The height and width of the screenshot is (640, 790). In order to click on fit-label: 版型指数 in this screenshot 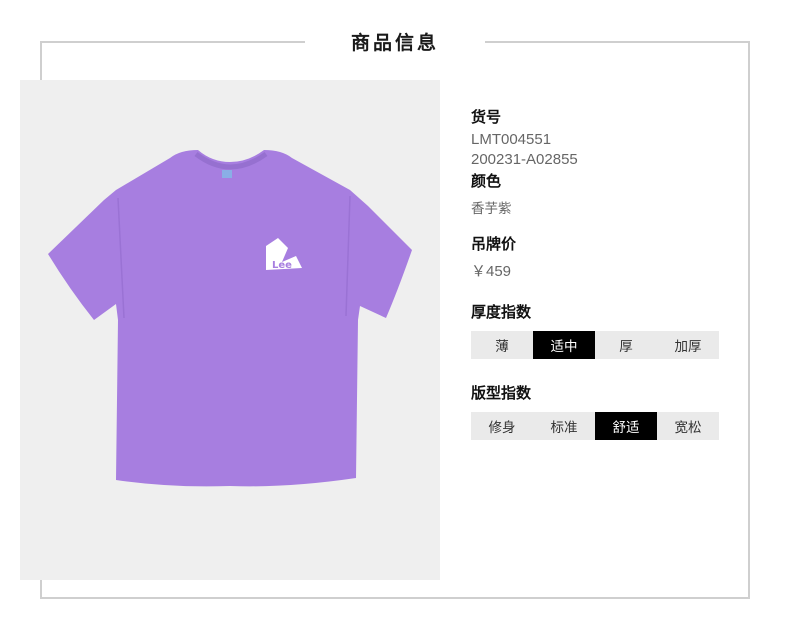, I will do `click(501, 393)`.